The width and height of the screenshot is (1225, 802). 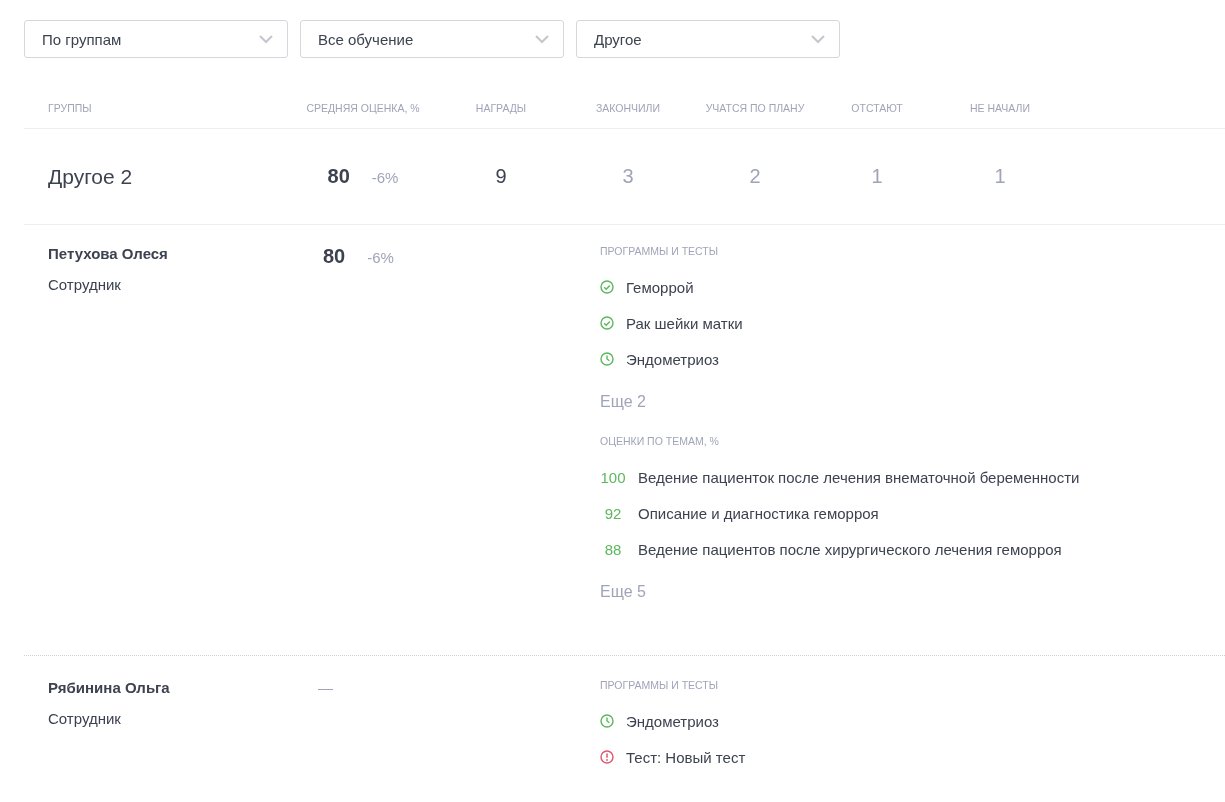 What do you see at coordinates (108, 253) in the screenshot?
I see `employee-name: Петухова Олеся` at bounding box center [108, 253].